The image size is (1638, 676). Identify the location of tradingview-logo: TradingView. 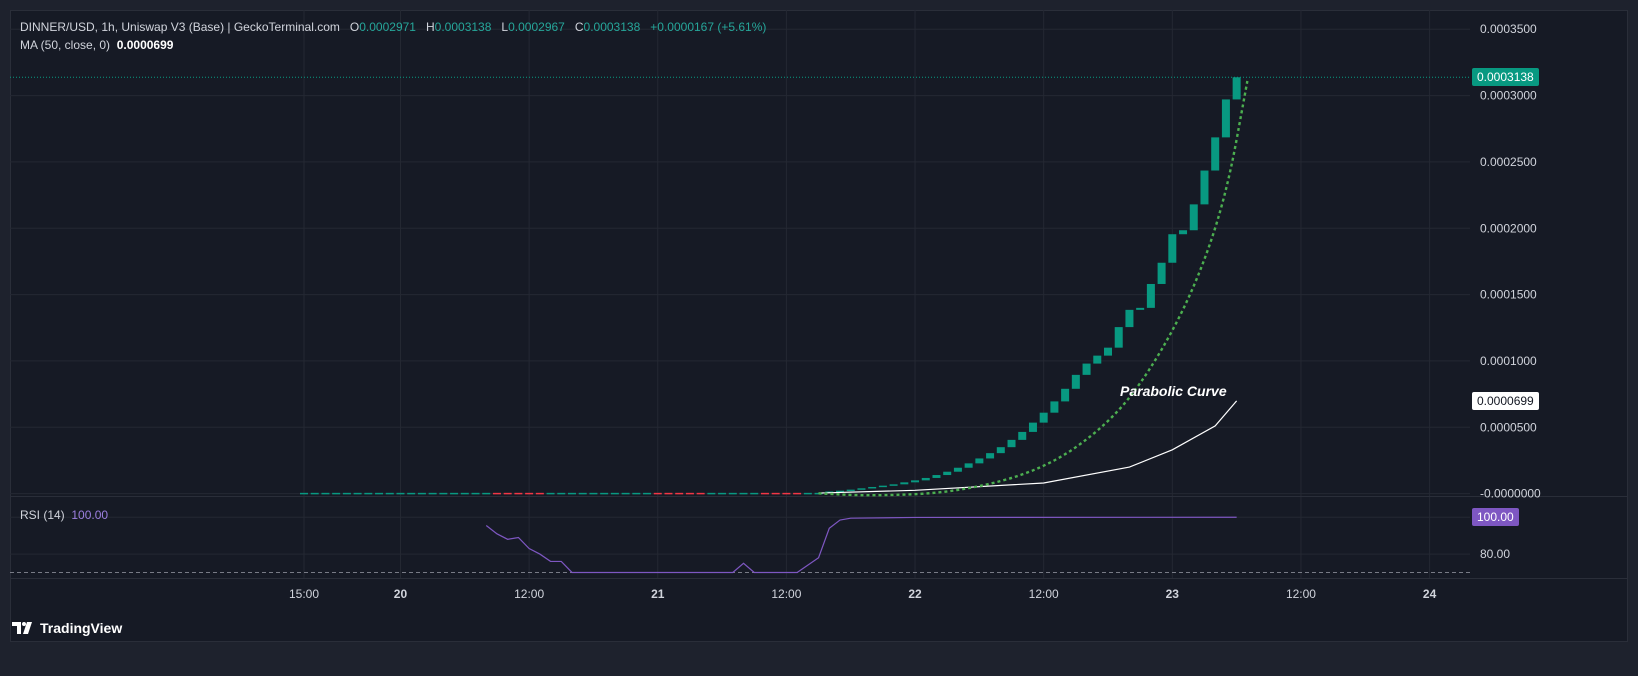
(67, 628).